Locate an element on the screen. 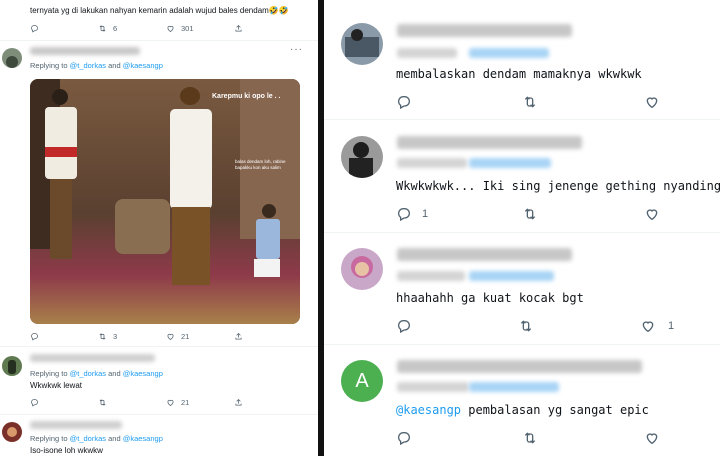  avatar: A is located at coordinates (362, 381).